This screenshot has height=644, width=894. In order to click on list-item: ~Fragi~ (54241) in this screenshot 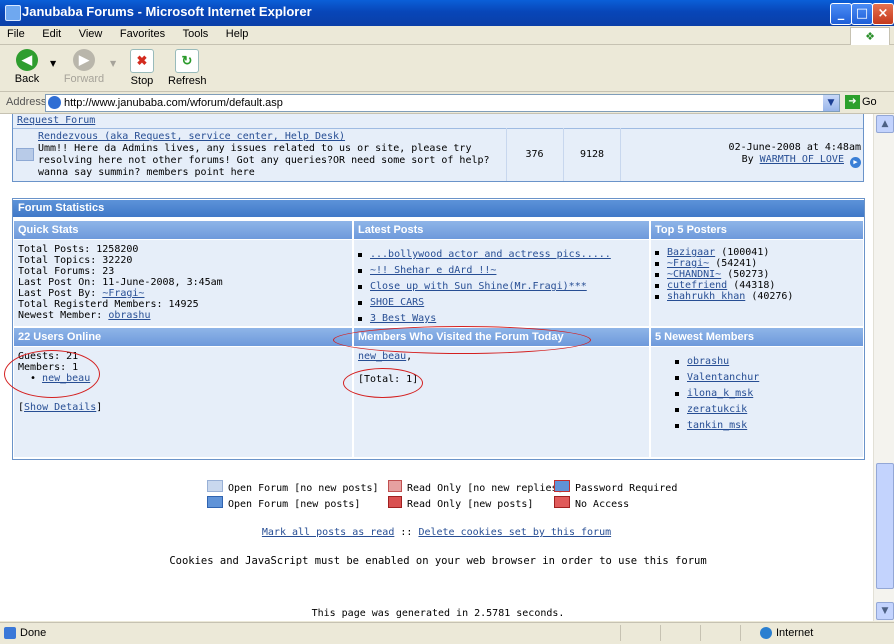, I will do `click(757, 263)`.